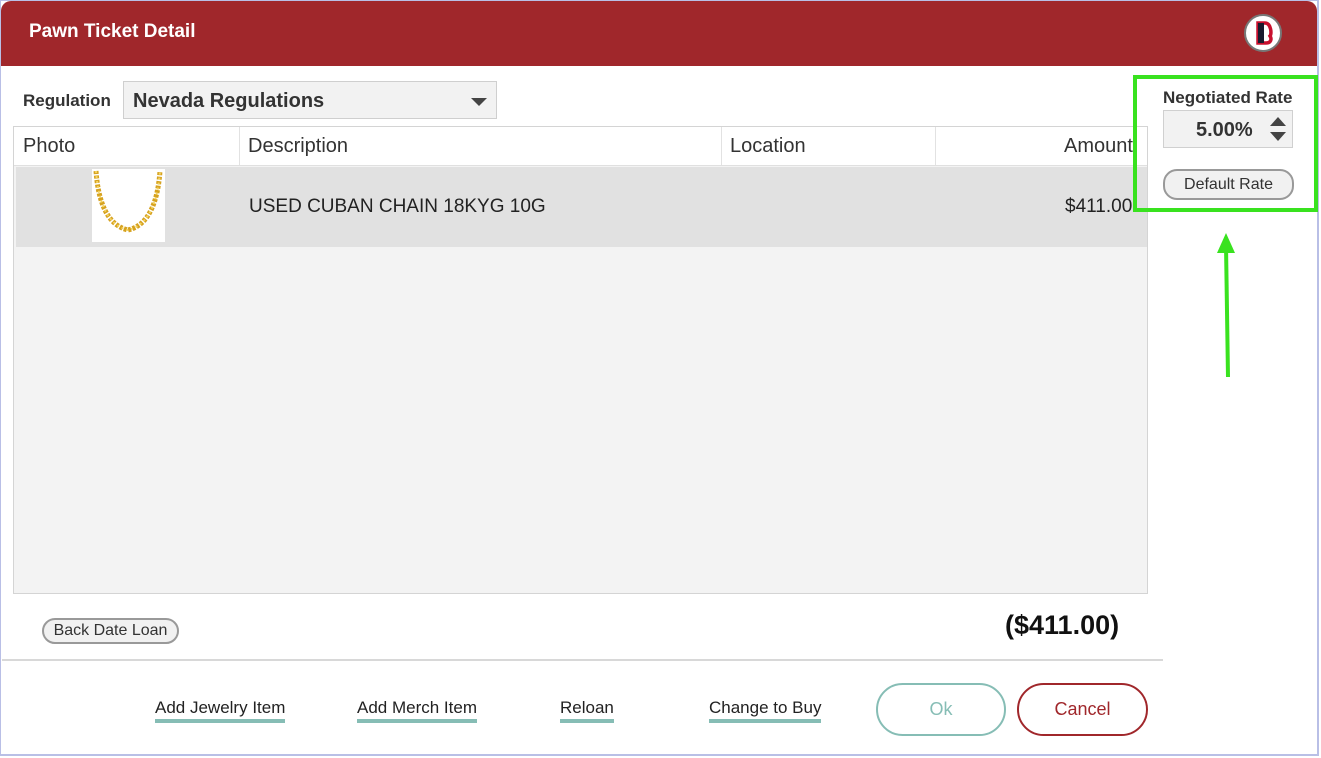 This screenshot has height=758, width=1321. I want to click on cancel-button: Cancel, so click(1082, 709).